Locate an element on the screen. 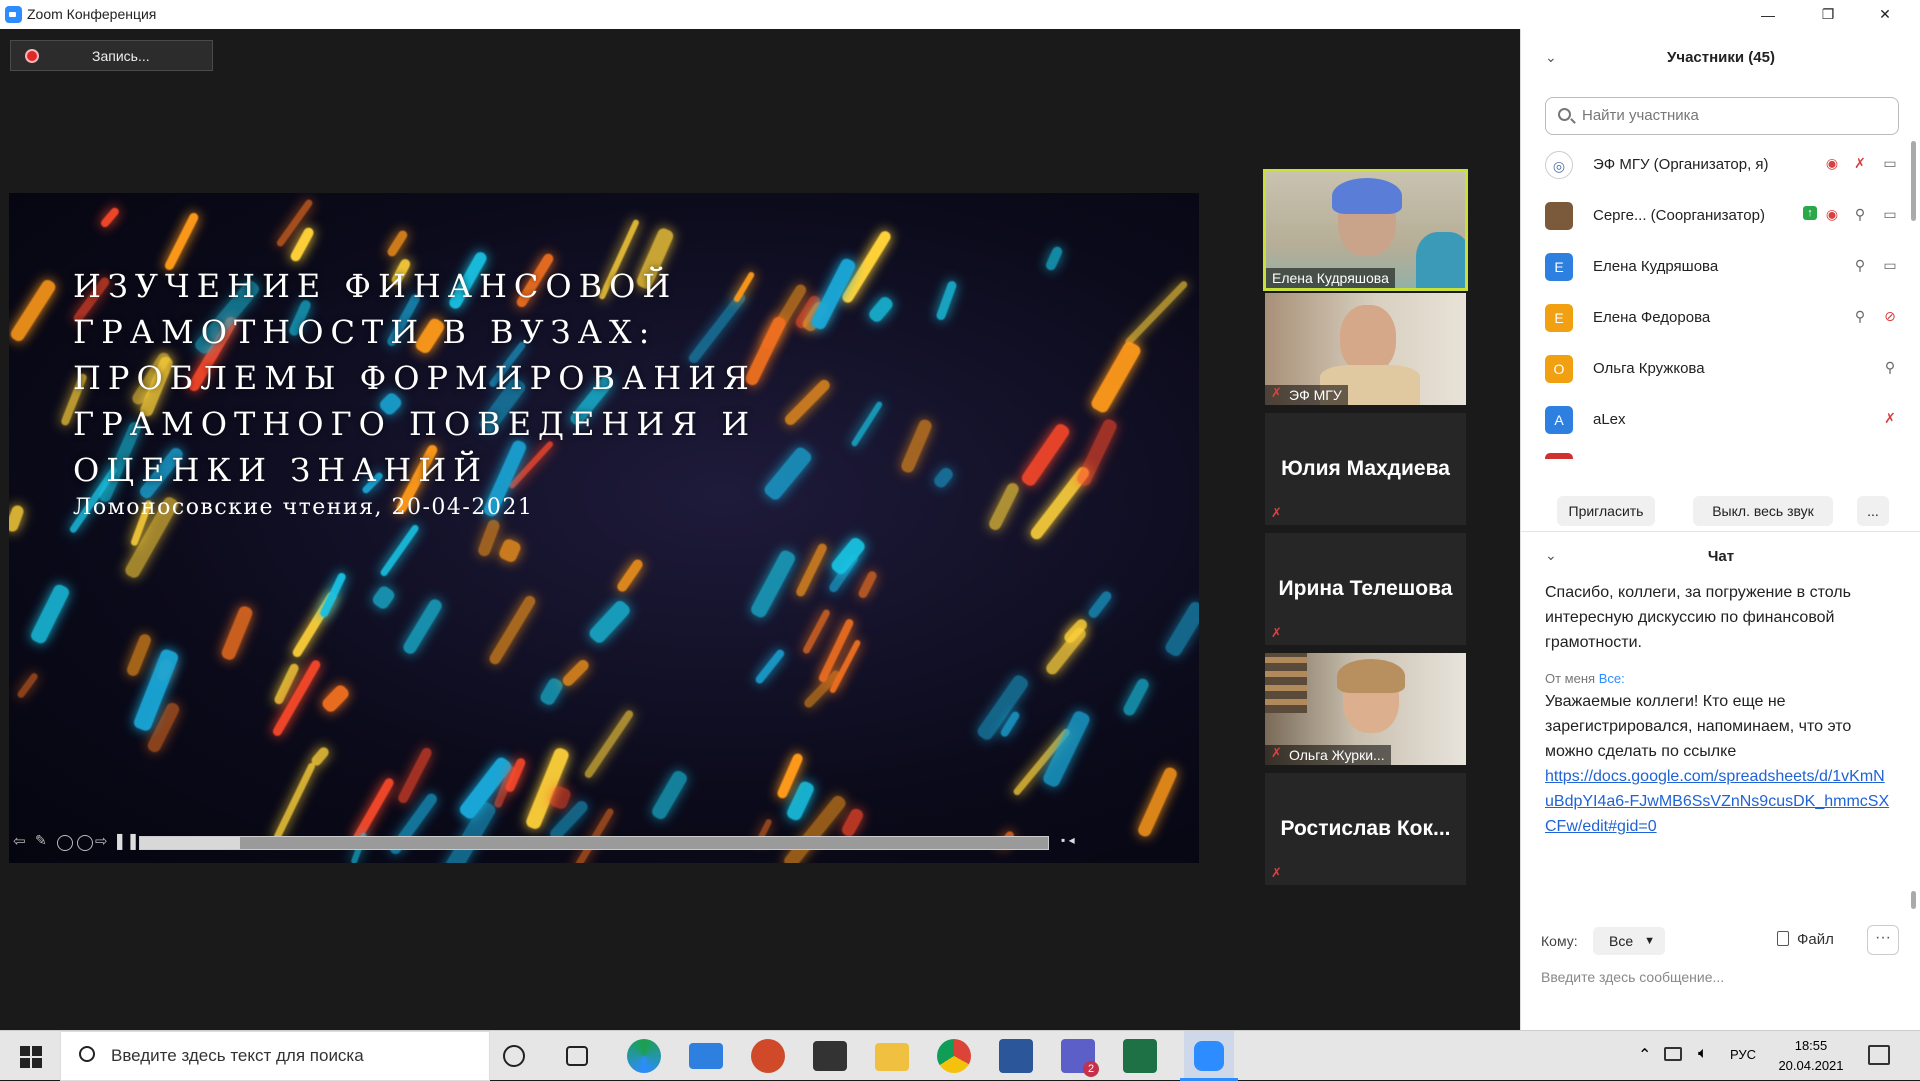 This screenshot has height=1081, width=1920. excel-icon is located at coordinates (1140, 1056).